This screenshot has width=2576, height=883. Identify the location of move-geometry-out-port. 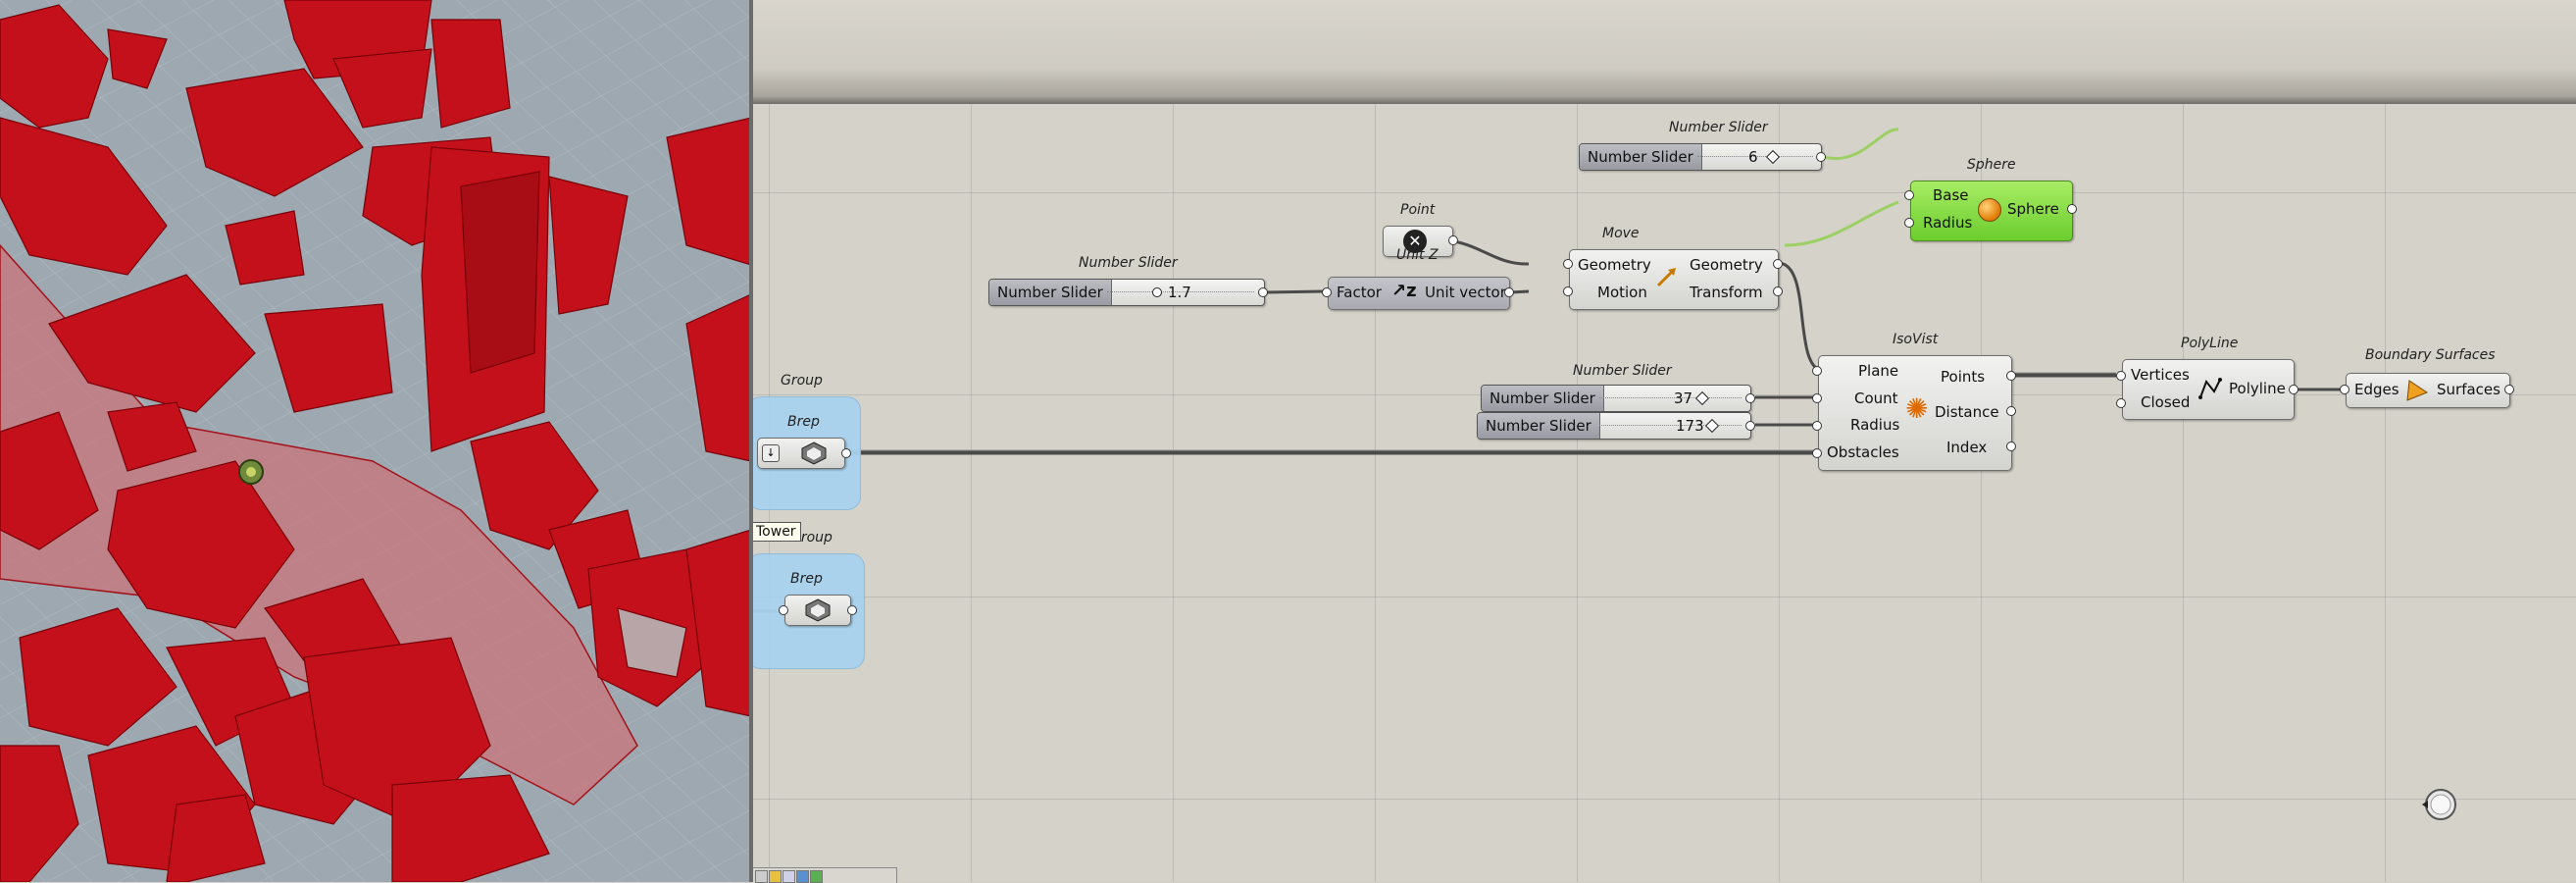
(1778, 264).